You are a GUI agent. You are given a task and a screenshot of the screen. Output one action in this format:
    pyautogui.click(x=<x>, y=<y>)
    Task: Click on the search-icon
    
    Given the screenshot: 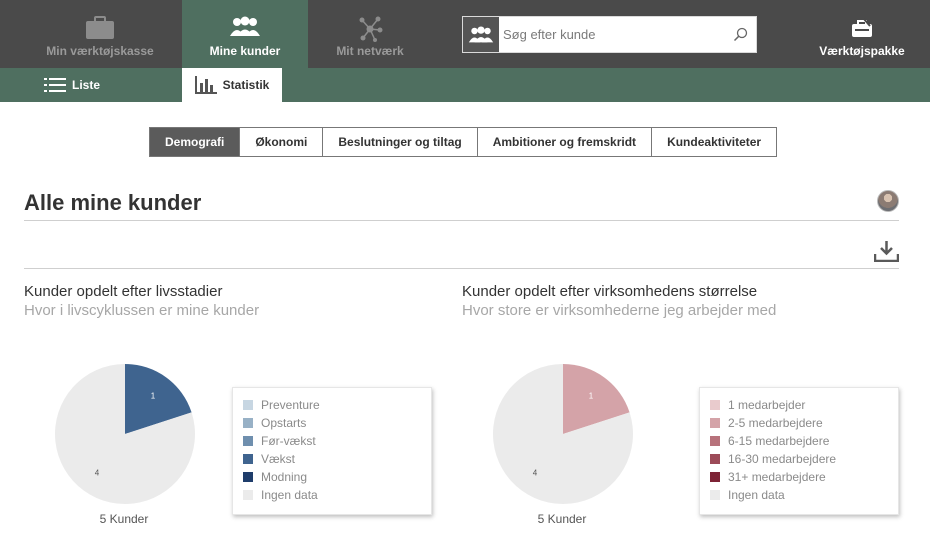 What is the action you would take?
    pyautogui.click(x=740, y=34)
    